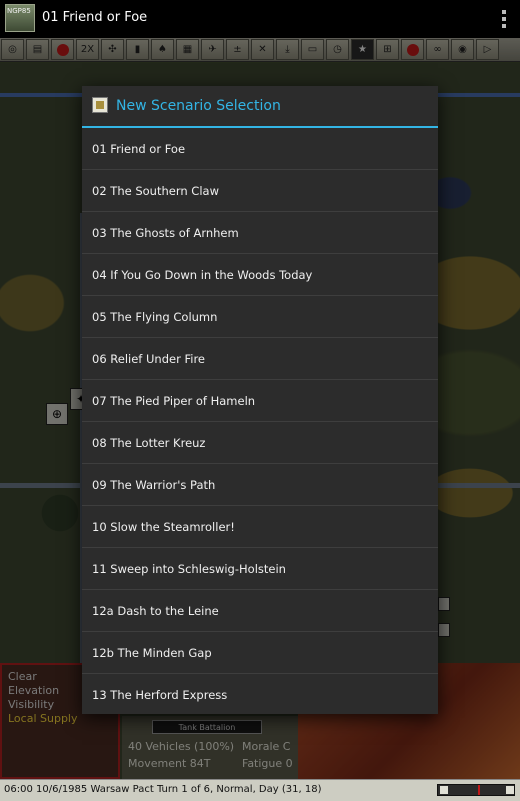 The image size is (520, 801). Describe the element at coordinates (260, 443) in the screenshot. I see `scenario-item: 08 The Lotter Kreuz` at that location.